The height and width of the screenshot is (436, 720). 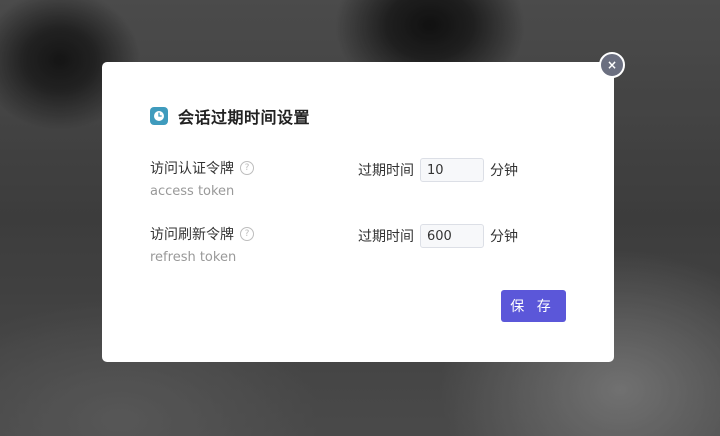 I want to click on refresh-token-expiry-input, so click(x=452, y=236).